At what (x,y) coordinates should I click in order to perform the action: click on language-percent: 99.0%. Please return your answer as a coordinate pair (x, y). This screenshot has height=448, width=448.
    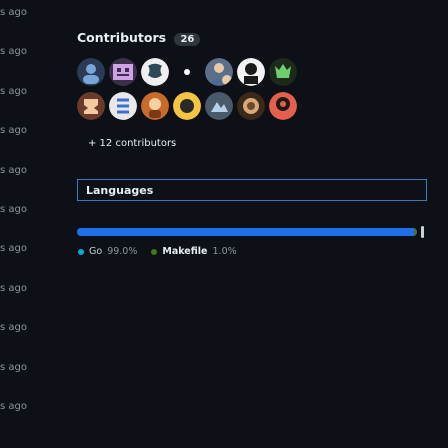
    Looking at the image, I should click on (122, 251).